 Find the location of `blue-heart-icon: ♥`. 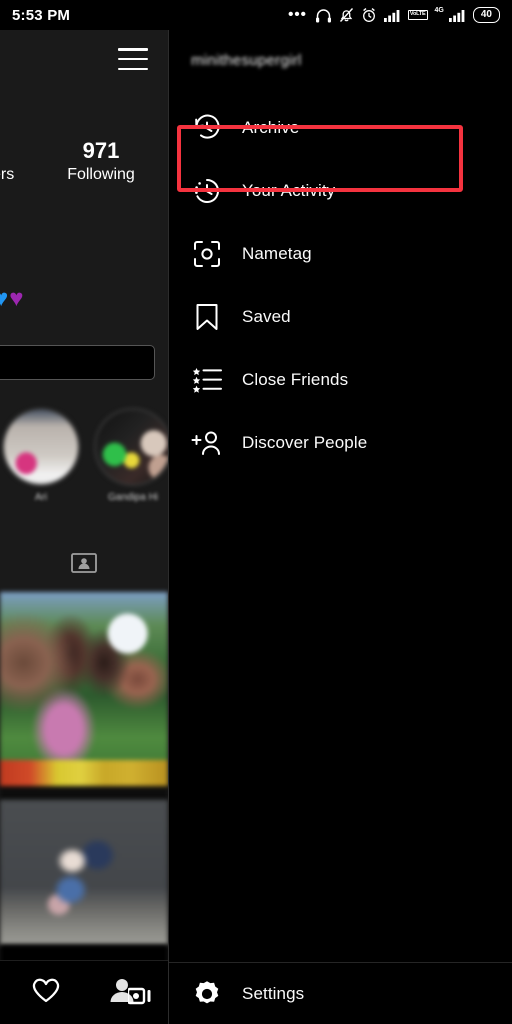

blue-heart-icon: ♥ is located at coordinates (5, 298).